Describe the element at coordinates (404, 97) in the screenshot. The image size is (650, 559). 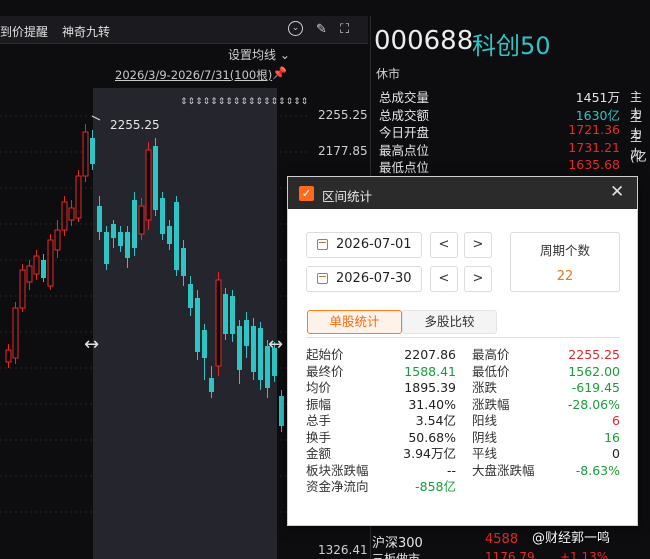
I see `quote-key: 总成交量` at that location.